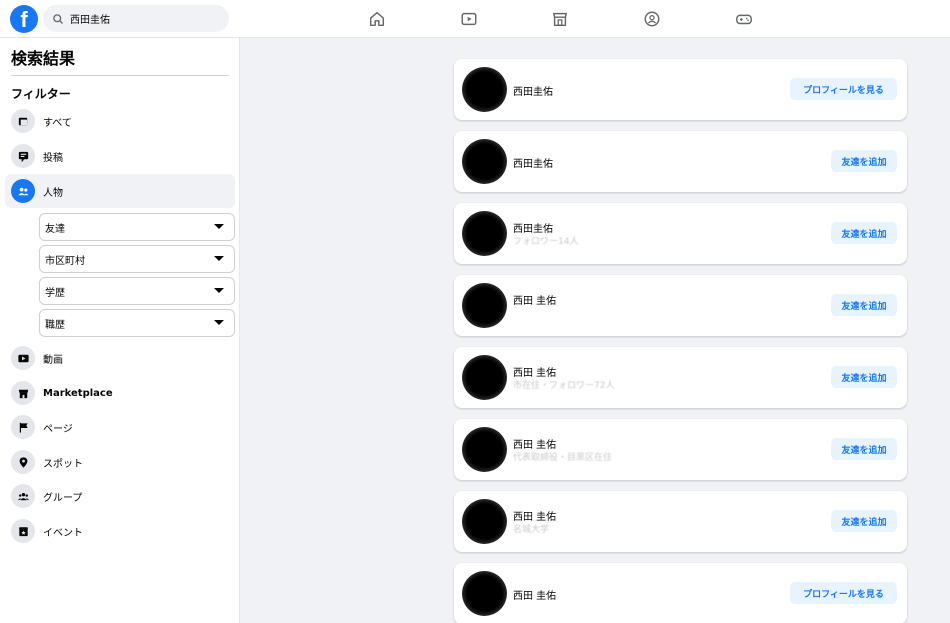  What do you see at coordinates (23, 191) in the screenshot?
I see `people-icon` at bounding box center [23, 191].